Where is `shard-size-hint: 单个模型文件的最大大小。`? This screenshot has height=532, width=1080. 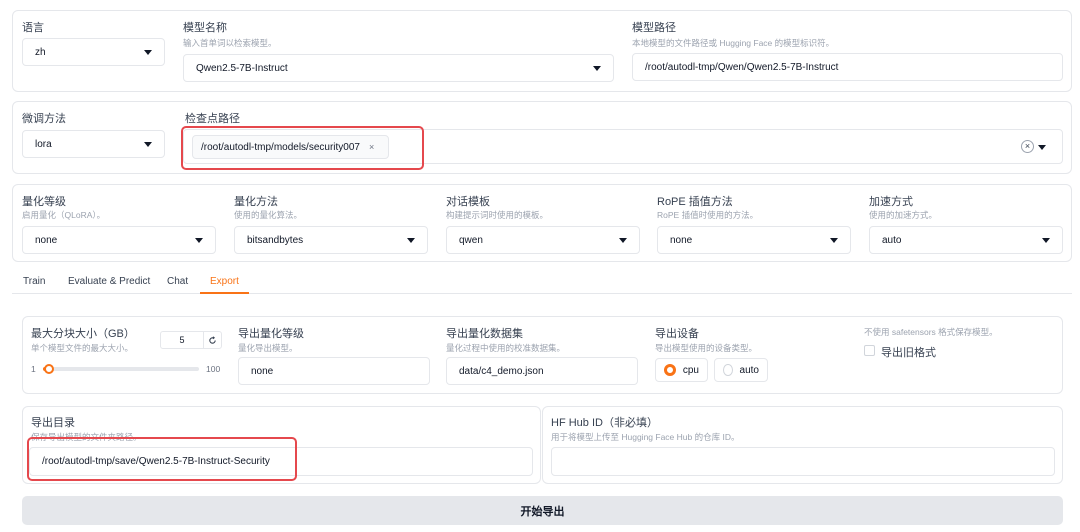
shard-size-hint: 单个模型文件的最大大小。 is located at coordinates (82, 348).